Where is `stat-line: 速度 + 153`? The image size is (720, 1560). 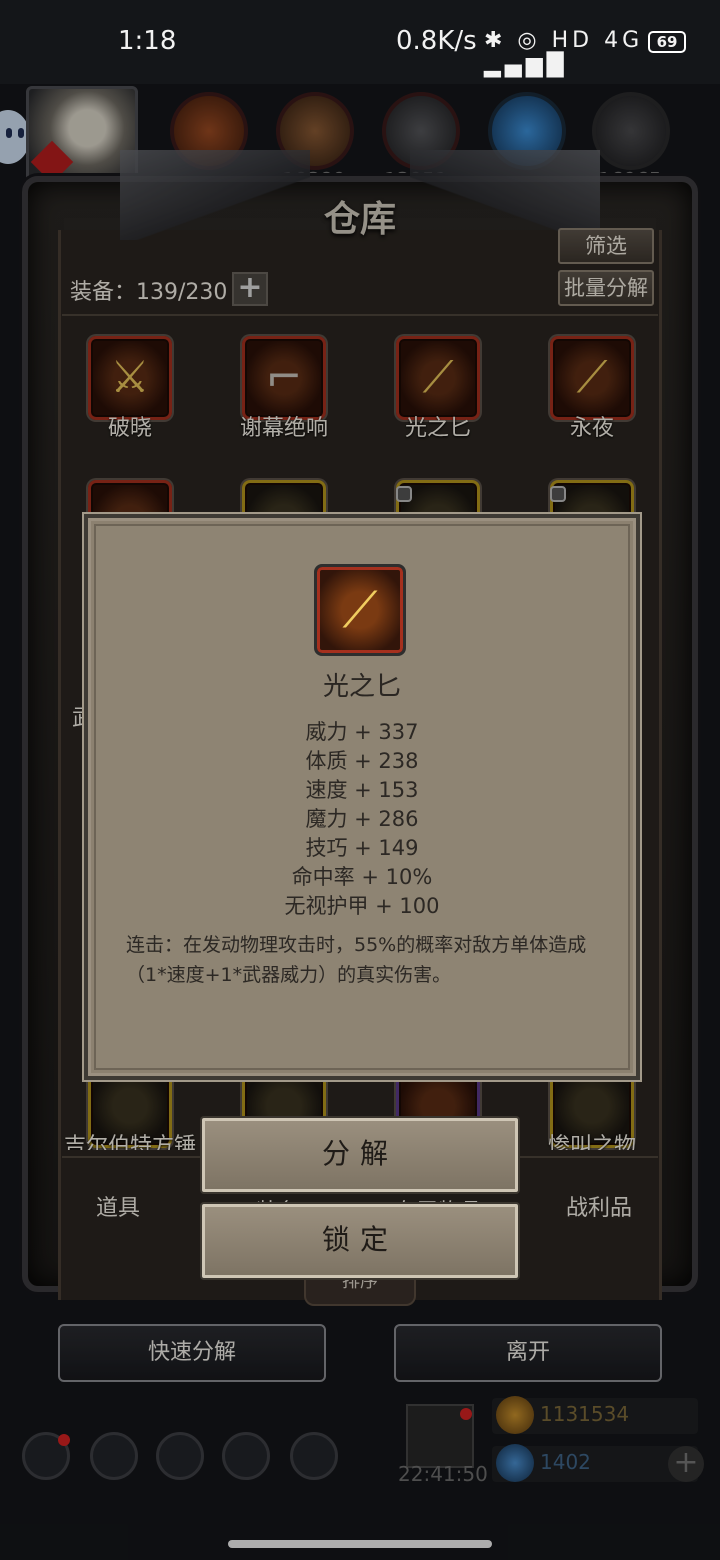 stat-line: 速度 + 153 is located at coordinates (362, 790).